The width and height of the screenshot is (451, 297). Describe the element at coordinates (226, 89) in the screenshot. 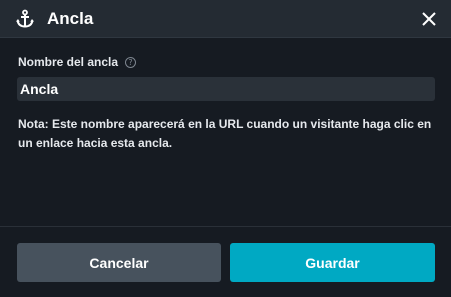

I see `anchor-name-input` at that location.